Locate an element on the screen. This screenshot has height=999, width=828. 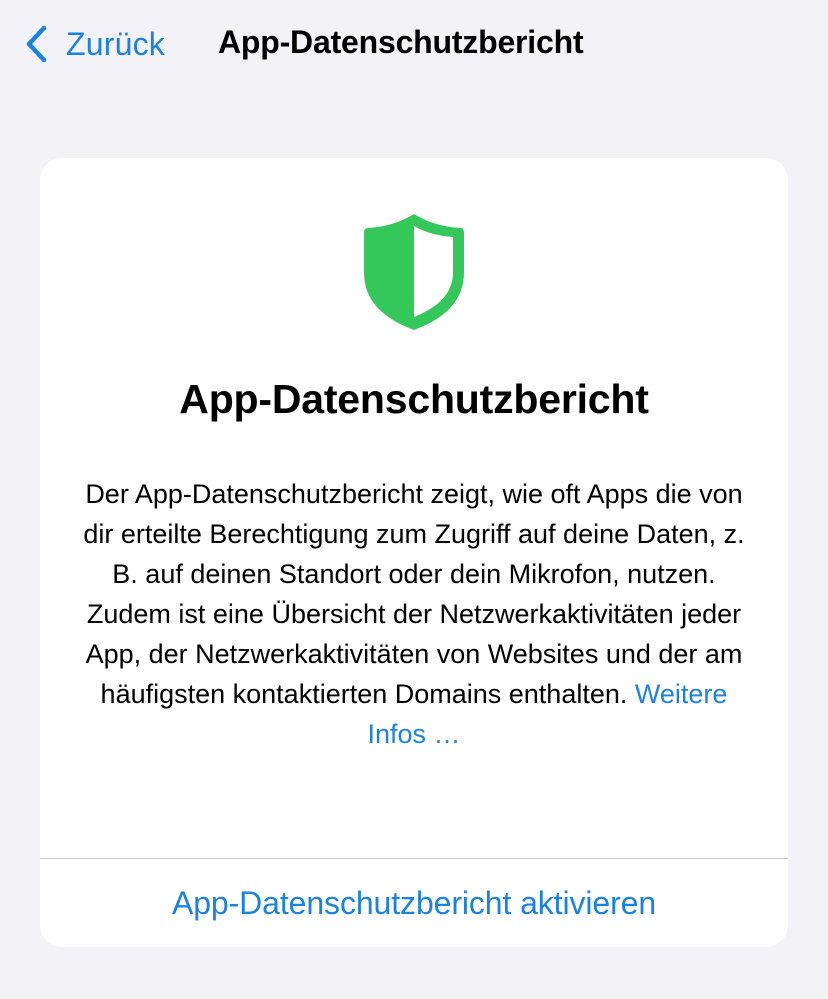
navigation-bar: Zurück App-Datenschutzbericht is located at coordinates (414, 45).